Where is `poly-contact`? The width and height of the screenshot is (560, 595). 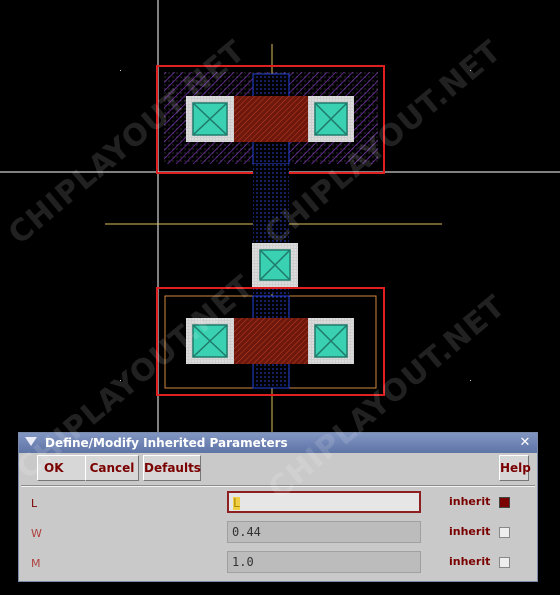 poly-contact is located at coordinates (275, 265).